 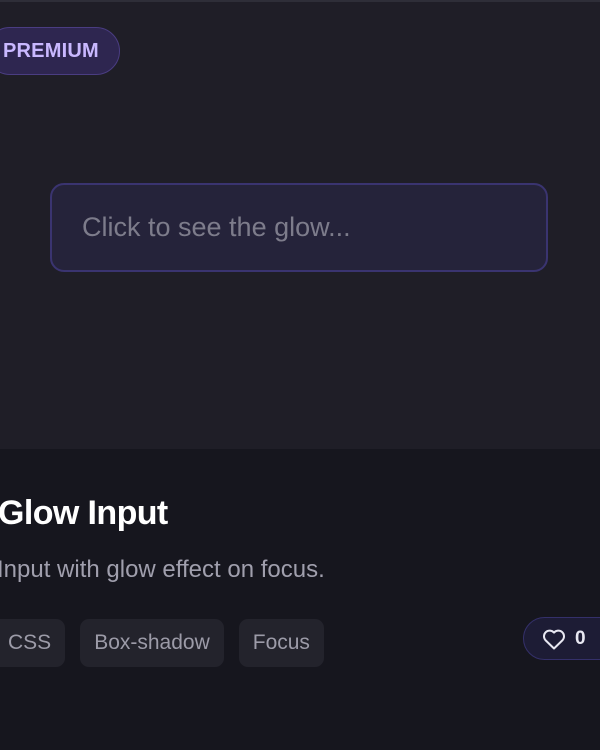 What do you see at coordinates (152, 643) in the screenshot?
I see `tag-box-shadow: Box-shadow` at bounding box center [152, 643].